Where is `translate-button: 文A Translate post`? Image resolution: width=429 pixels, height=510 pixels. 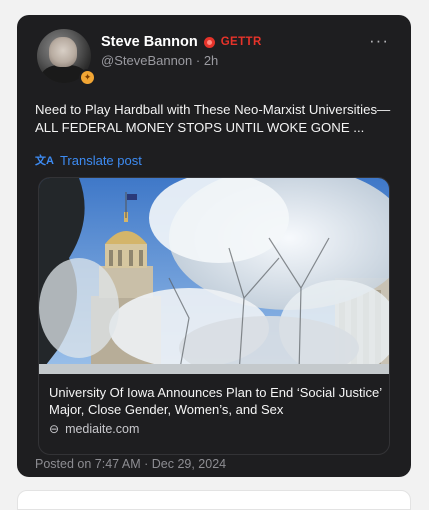
translate-button: 文A Translate post is located at coordinates (88, 160).